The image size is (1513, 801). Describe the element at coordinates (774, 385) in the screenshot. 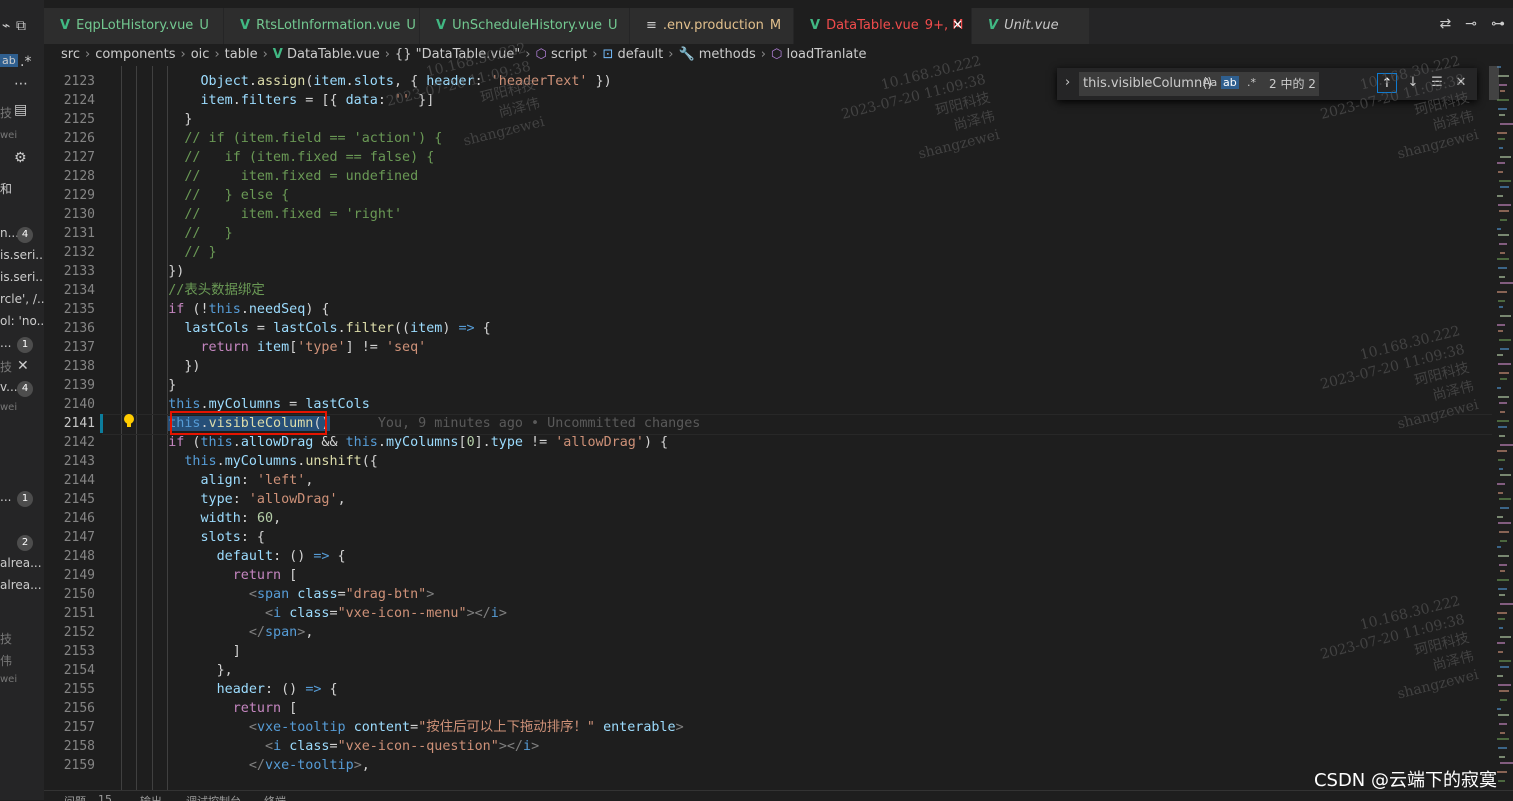

I see `code-line: 2139 }` at that location.